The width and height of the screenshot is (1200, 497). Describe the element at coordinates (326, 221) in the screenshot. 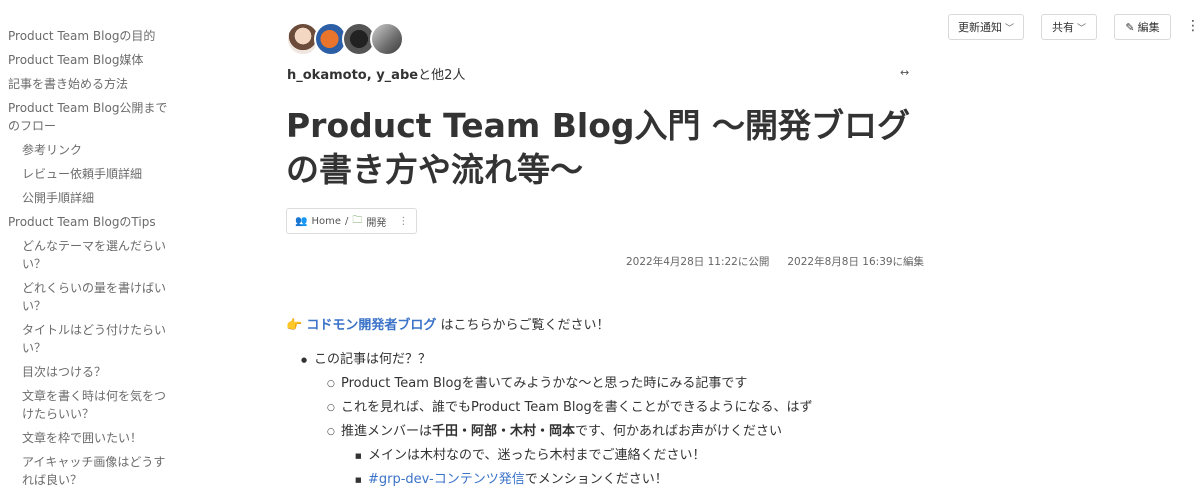

I see `breadcrumb-home: Home` at that location.